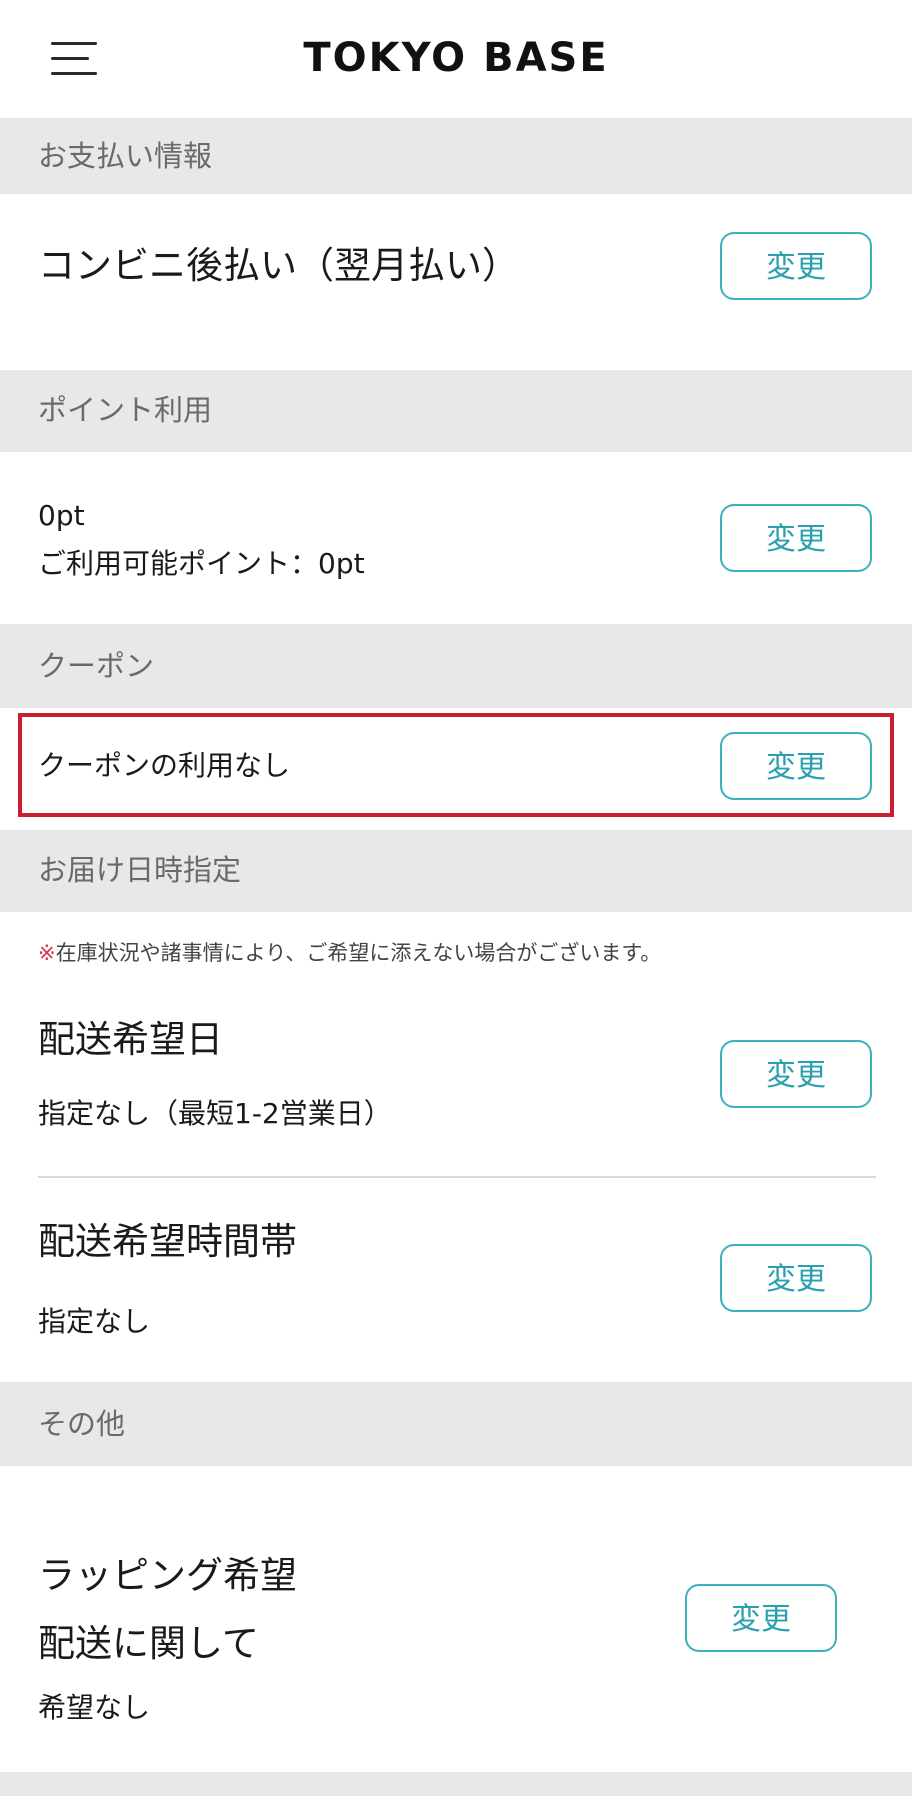 The height and width of the screenshot is (1796, 912). Describe the element at coordinates (796, 766) in the screenshot. I see `change-coupon-button: 変更` at that location.